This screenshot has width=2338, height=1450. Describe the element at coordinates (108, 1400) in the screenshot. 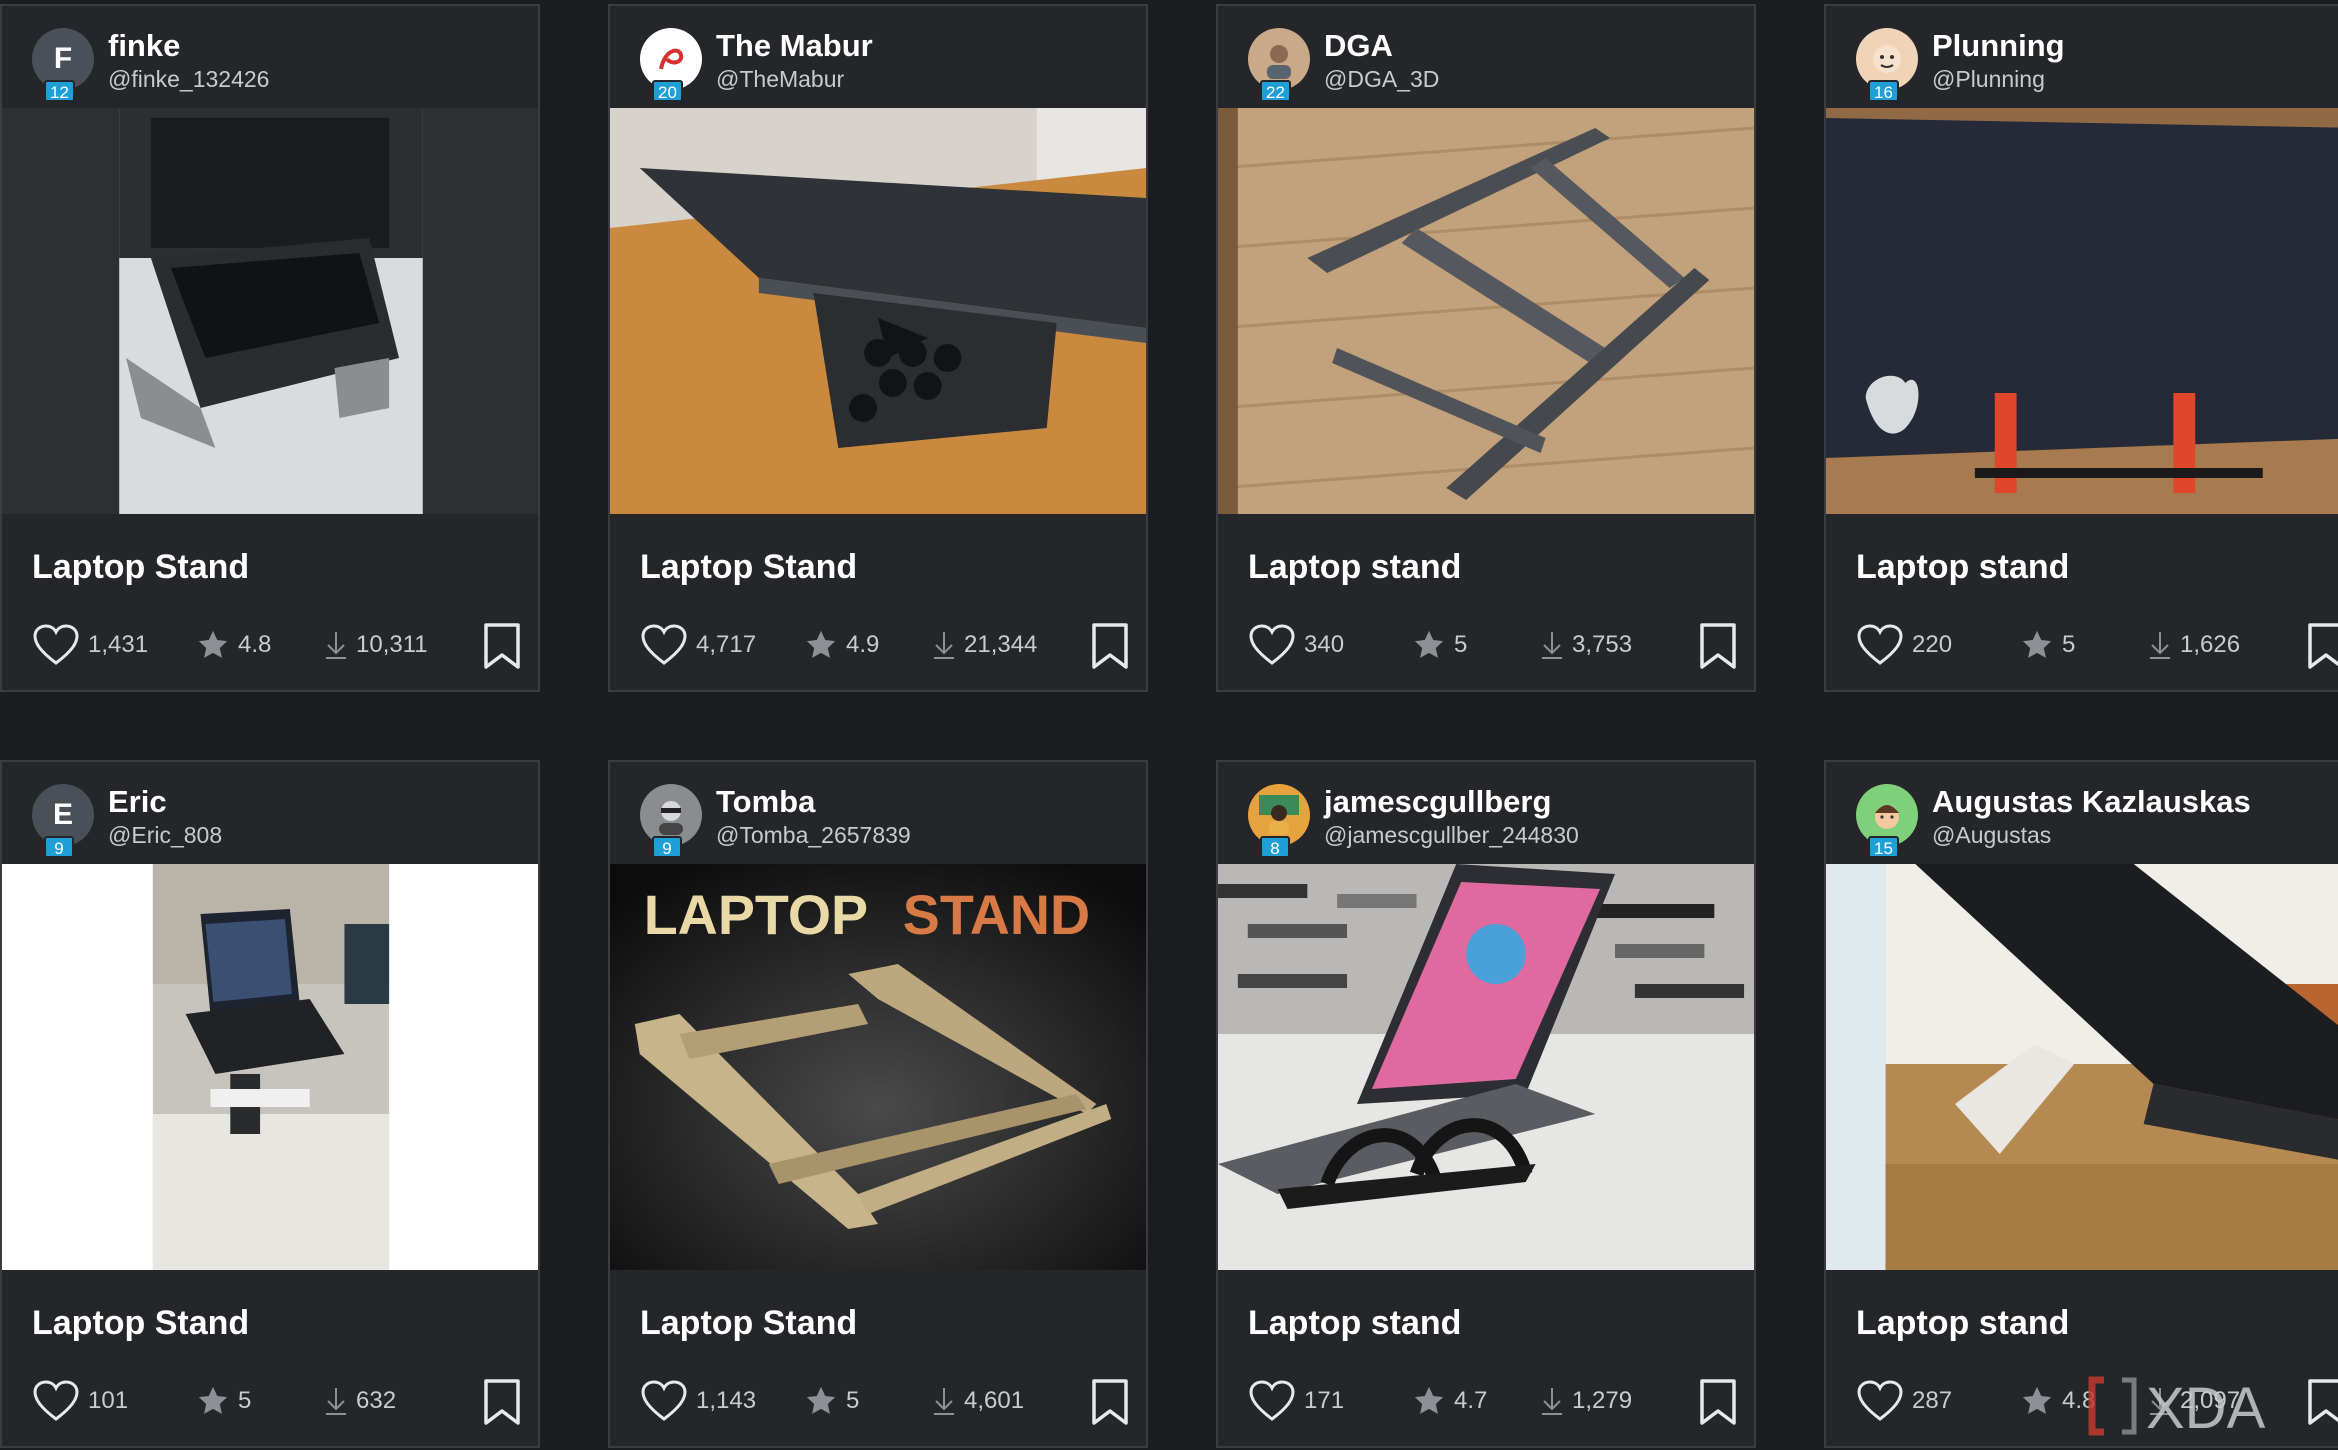

I see `like-count: 101` at that location.